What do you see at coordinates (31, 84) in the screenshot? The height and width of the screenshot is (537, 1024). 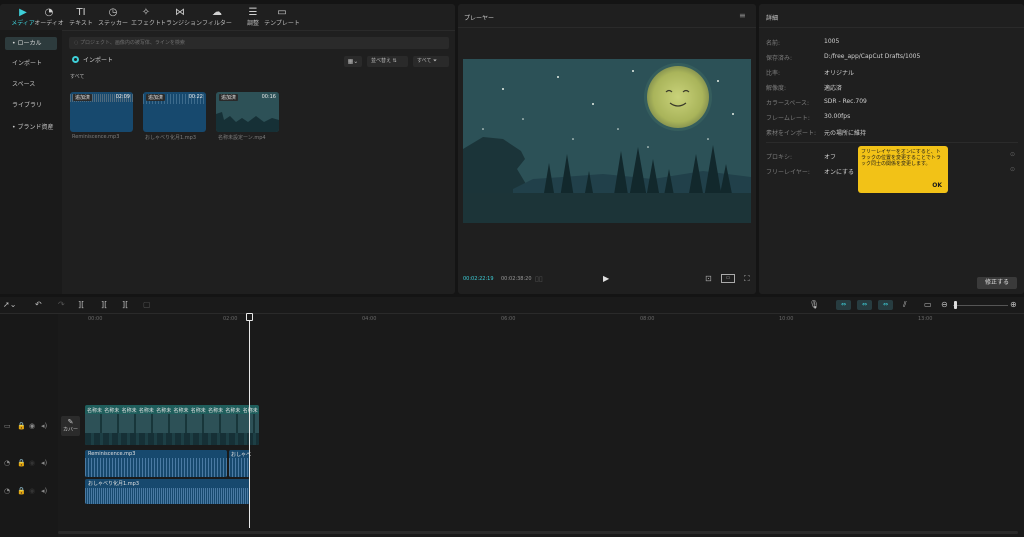 I see `sidebar-item-space: スペース` at bounding box center [31, 84].